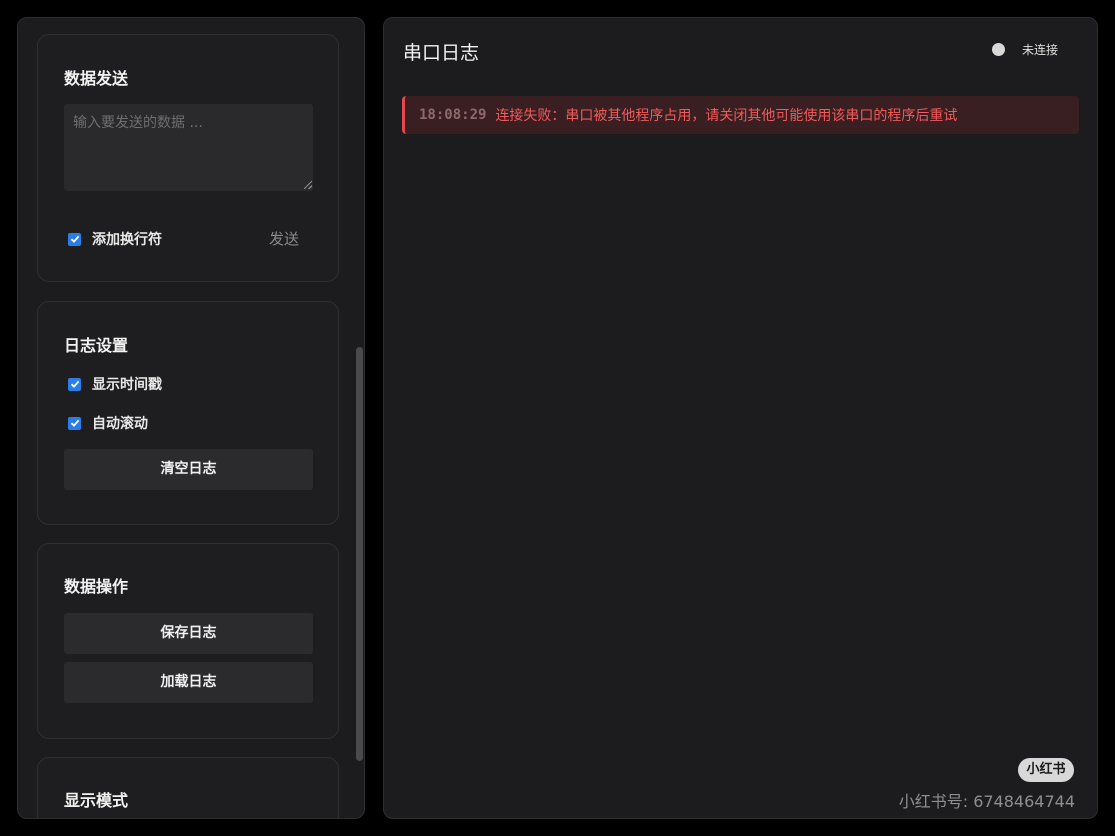 The width and height of the screenshot is (1115, 836). What do you see at coordinates (188, 469) in the screenshot?
I see `clear-log-button: 清空日志` at bounding box center [188, 469].